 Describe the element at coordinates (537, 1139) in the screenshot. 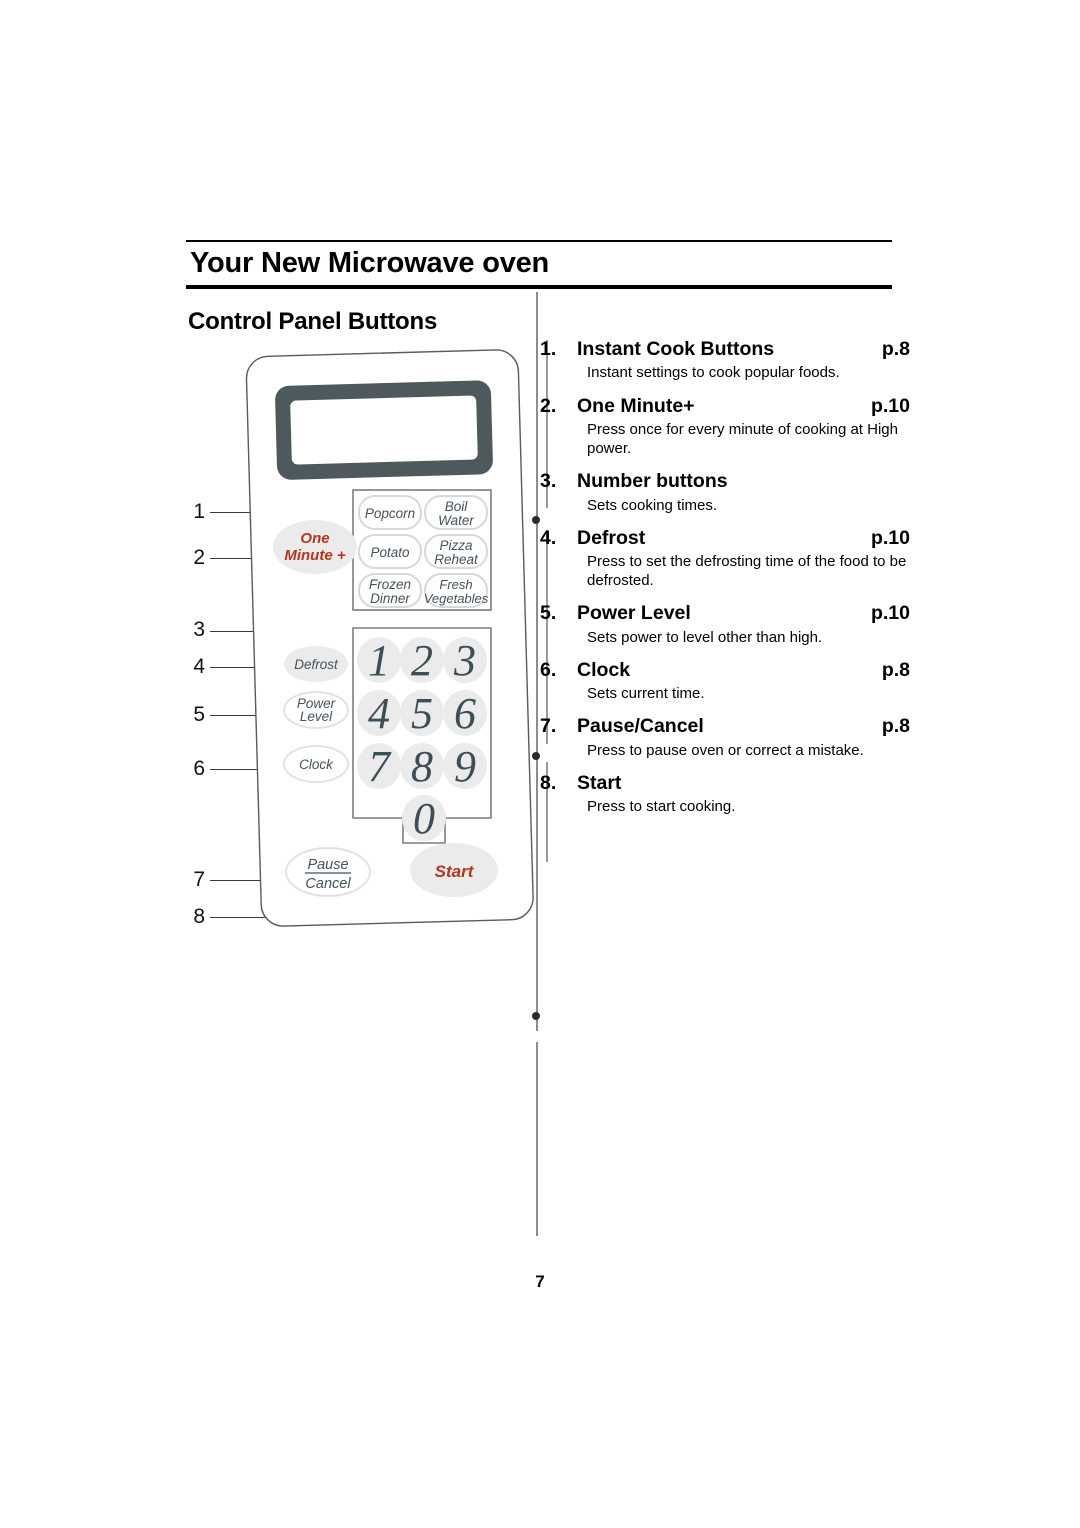

I see `column-divider-lower` at that location.